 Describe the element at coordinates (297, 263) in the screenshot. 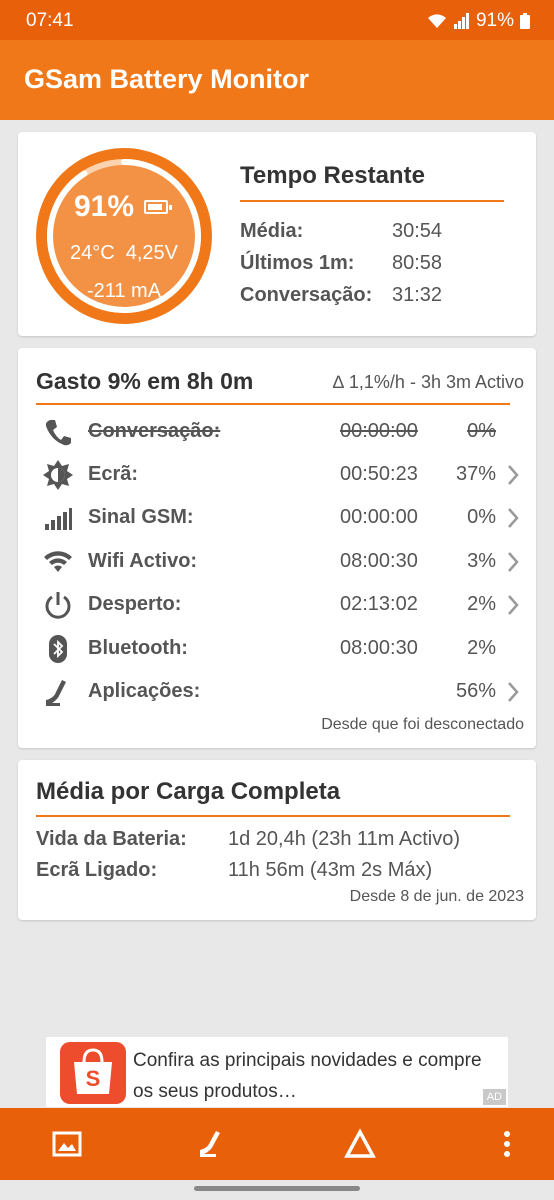

I see `row-label: Últimos 1m:` at that location.